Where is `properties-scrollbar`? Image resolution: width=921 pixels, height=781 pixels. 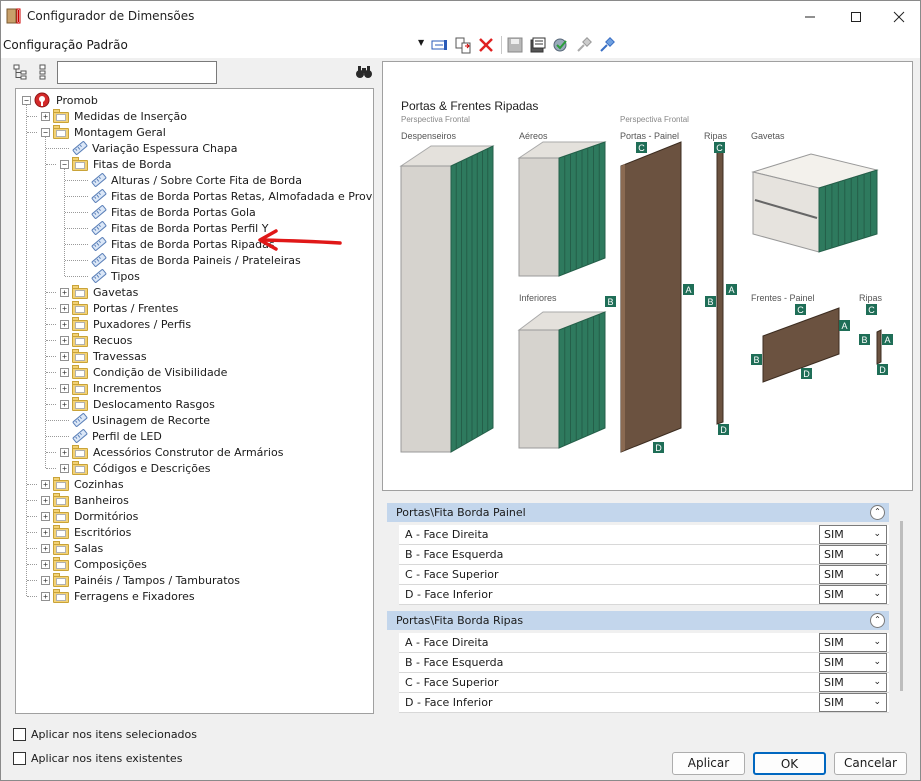
properties-scrollbar is located at coordinates (901, 606).